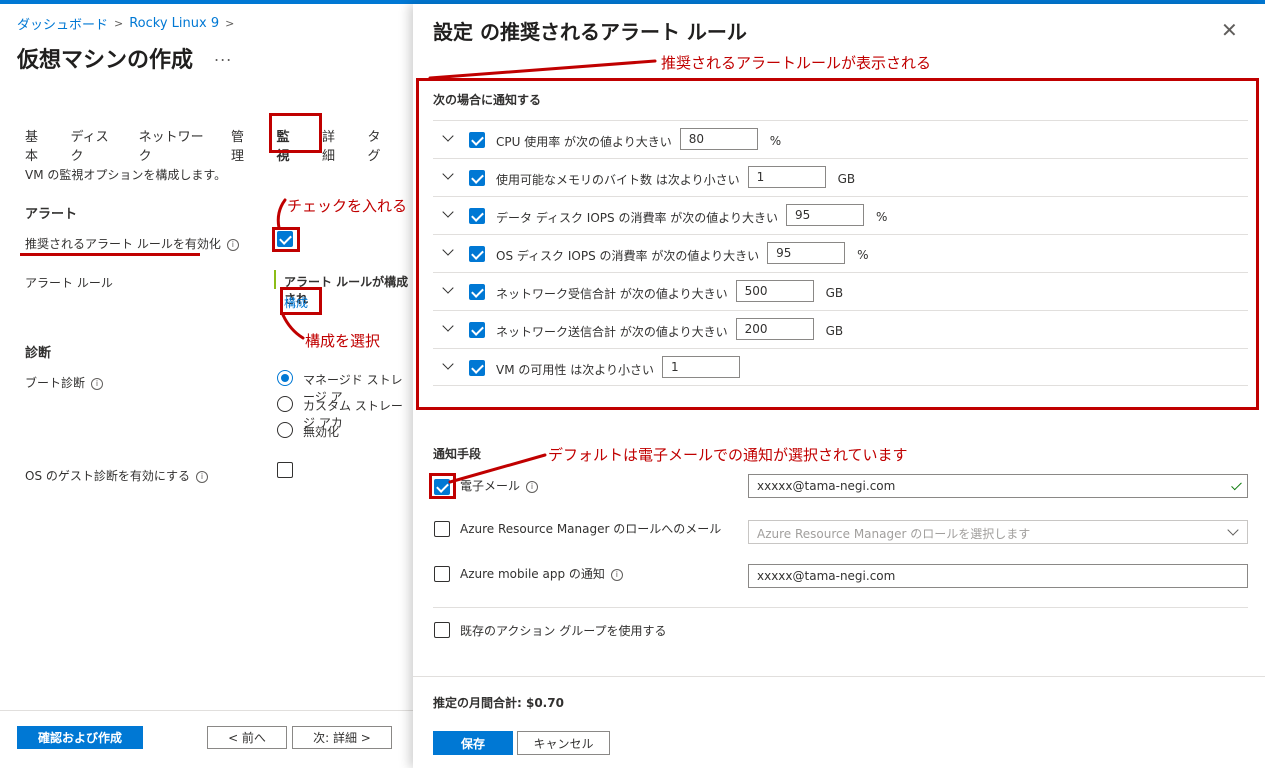  Describe the element at coordinates (219, 145) in the screenshot. I see `wizard-tabs: 基本 ディスク ネットワーク 管理 監視 詳細 タグ` at that location.